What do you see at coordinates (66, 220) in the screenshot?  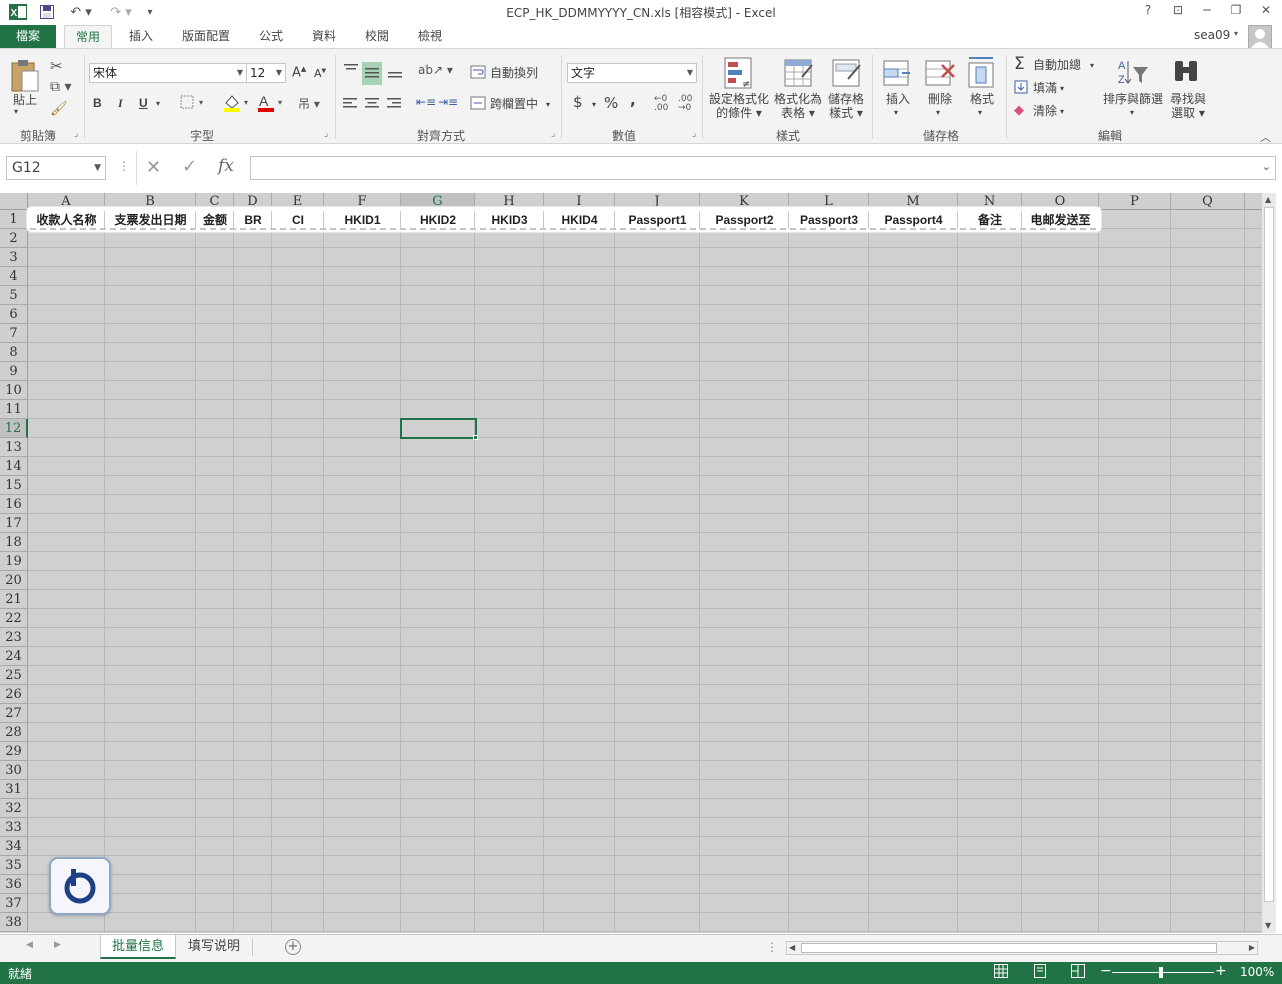 I see `header-cell: 收款人名称` at bounding box center [66, 220].